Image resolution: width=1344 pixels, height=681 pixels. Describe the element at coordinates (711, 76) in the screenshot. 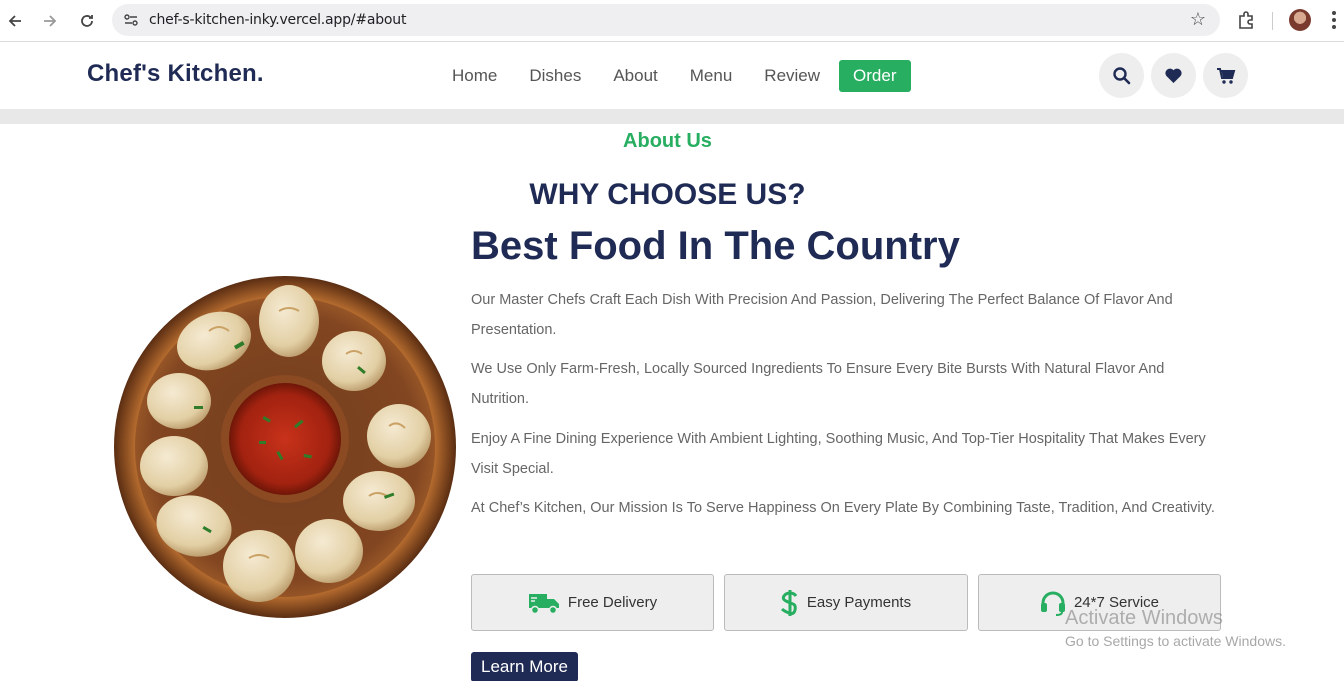

I see `nav-menu-link: Menu` at that location.